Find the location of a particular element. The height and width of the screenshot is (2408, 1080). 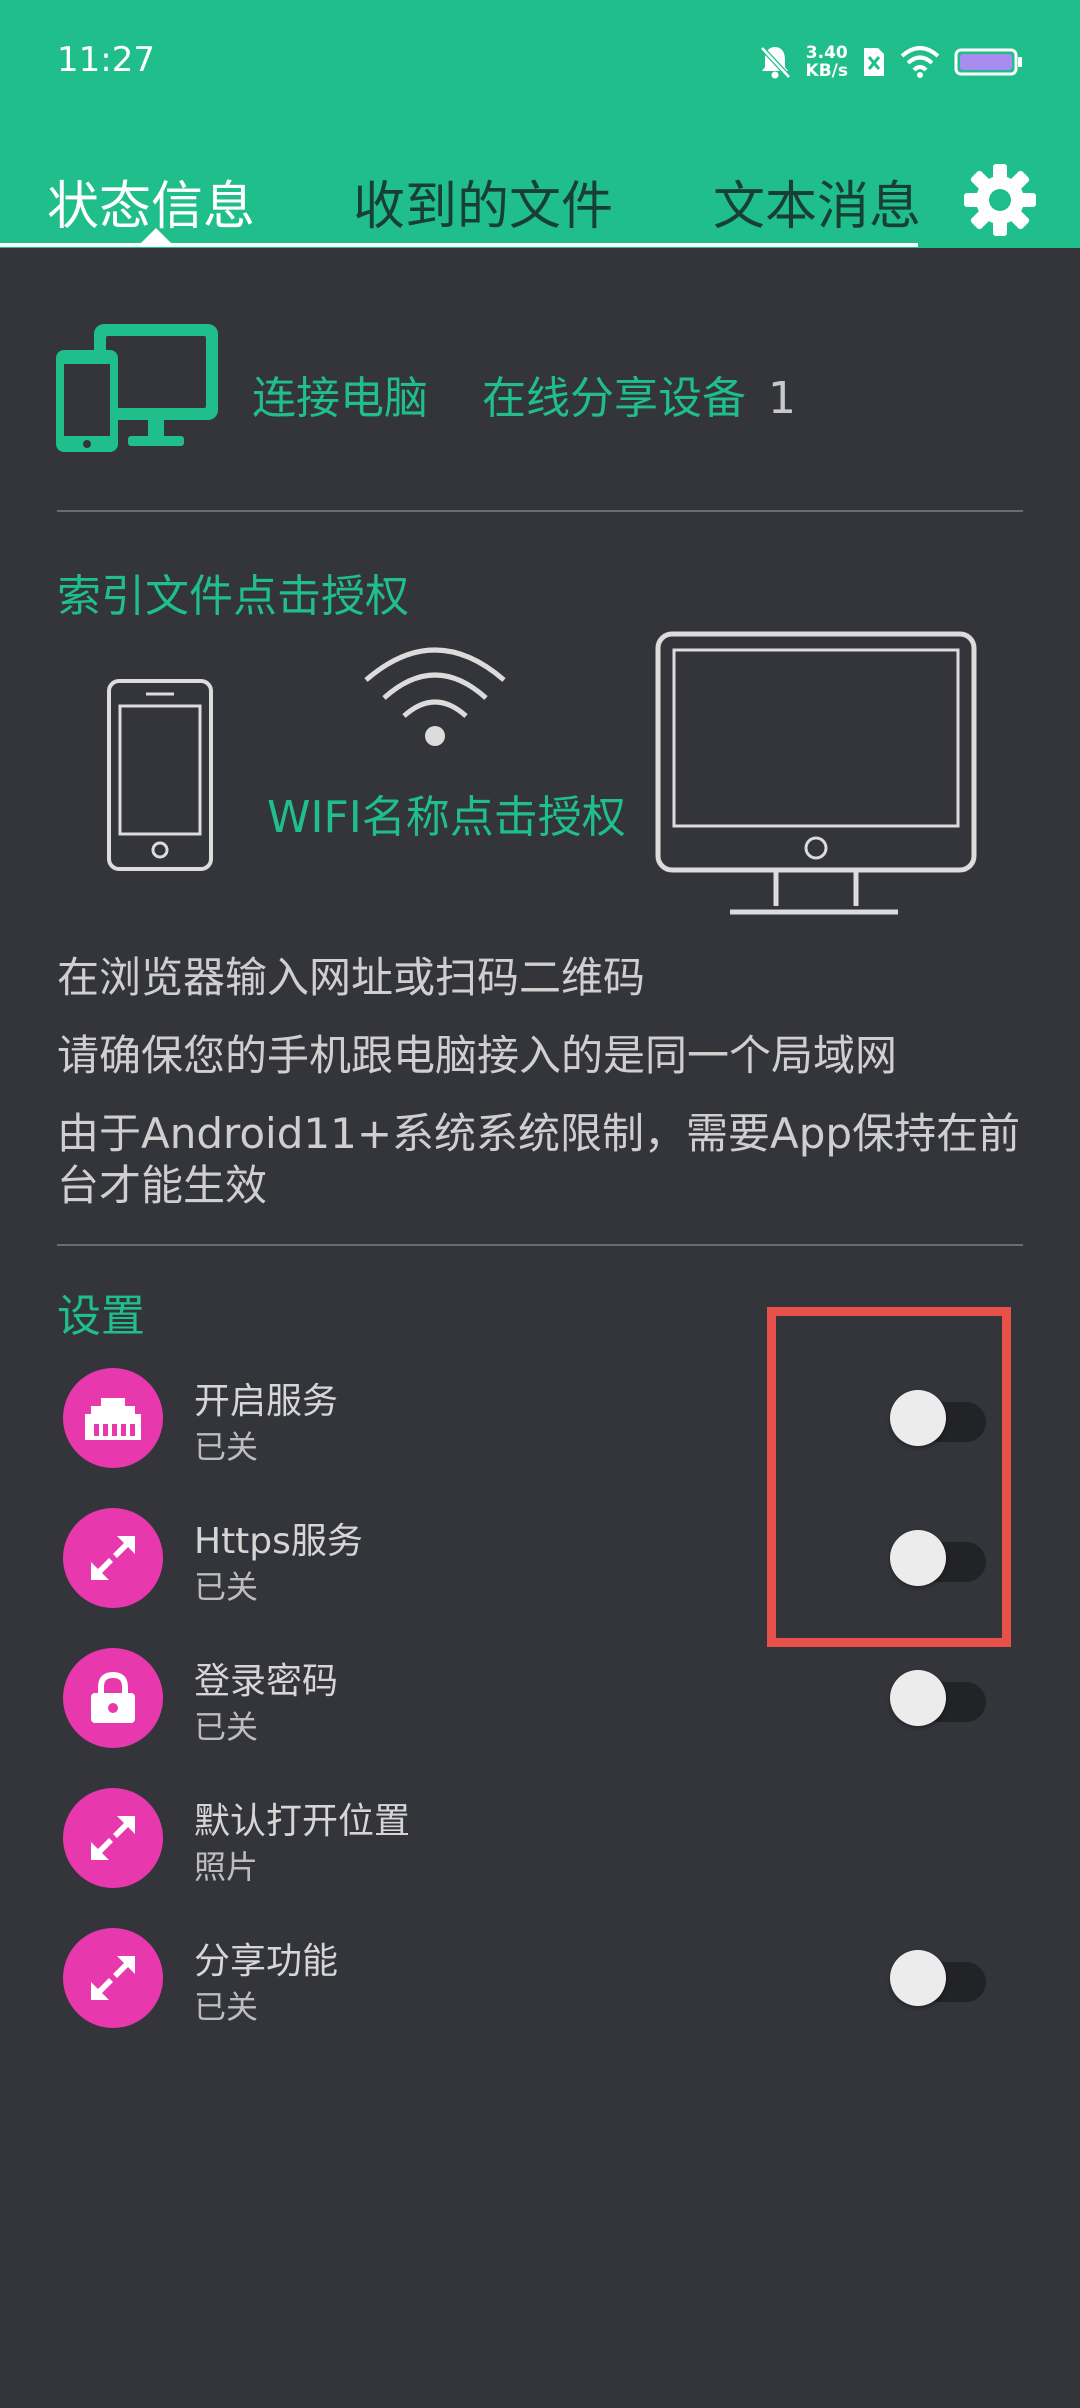

wifi-icon is located at coordinates (435, 696).